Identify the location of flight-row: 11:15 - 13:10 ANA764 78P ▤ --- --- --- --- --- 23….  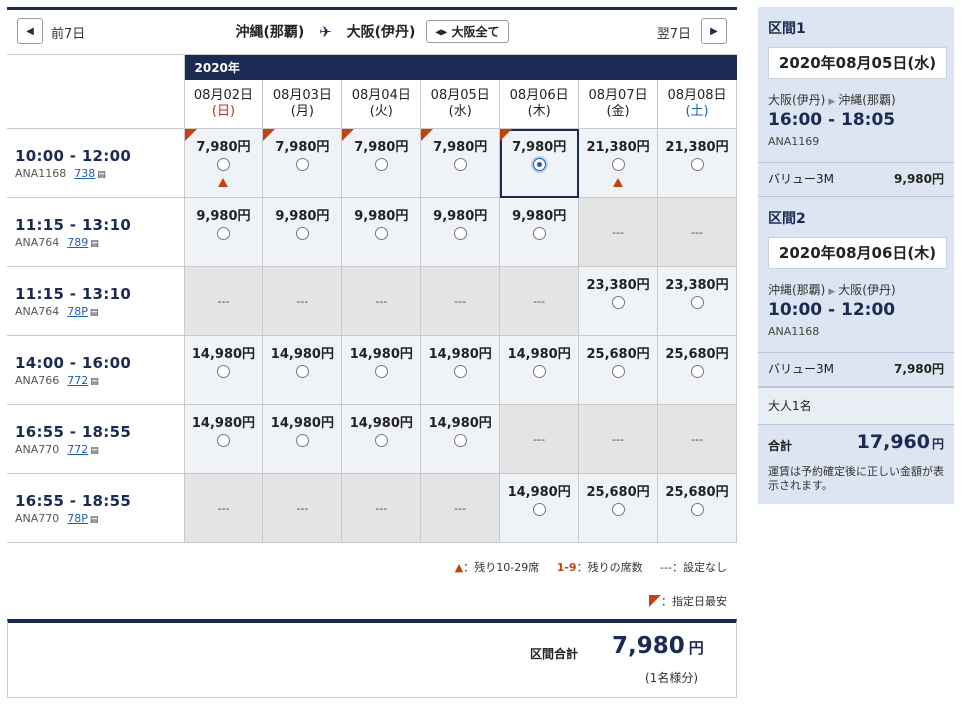
(372, 301).